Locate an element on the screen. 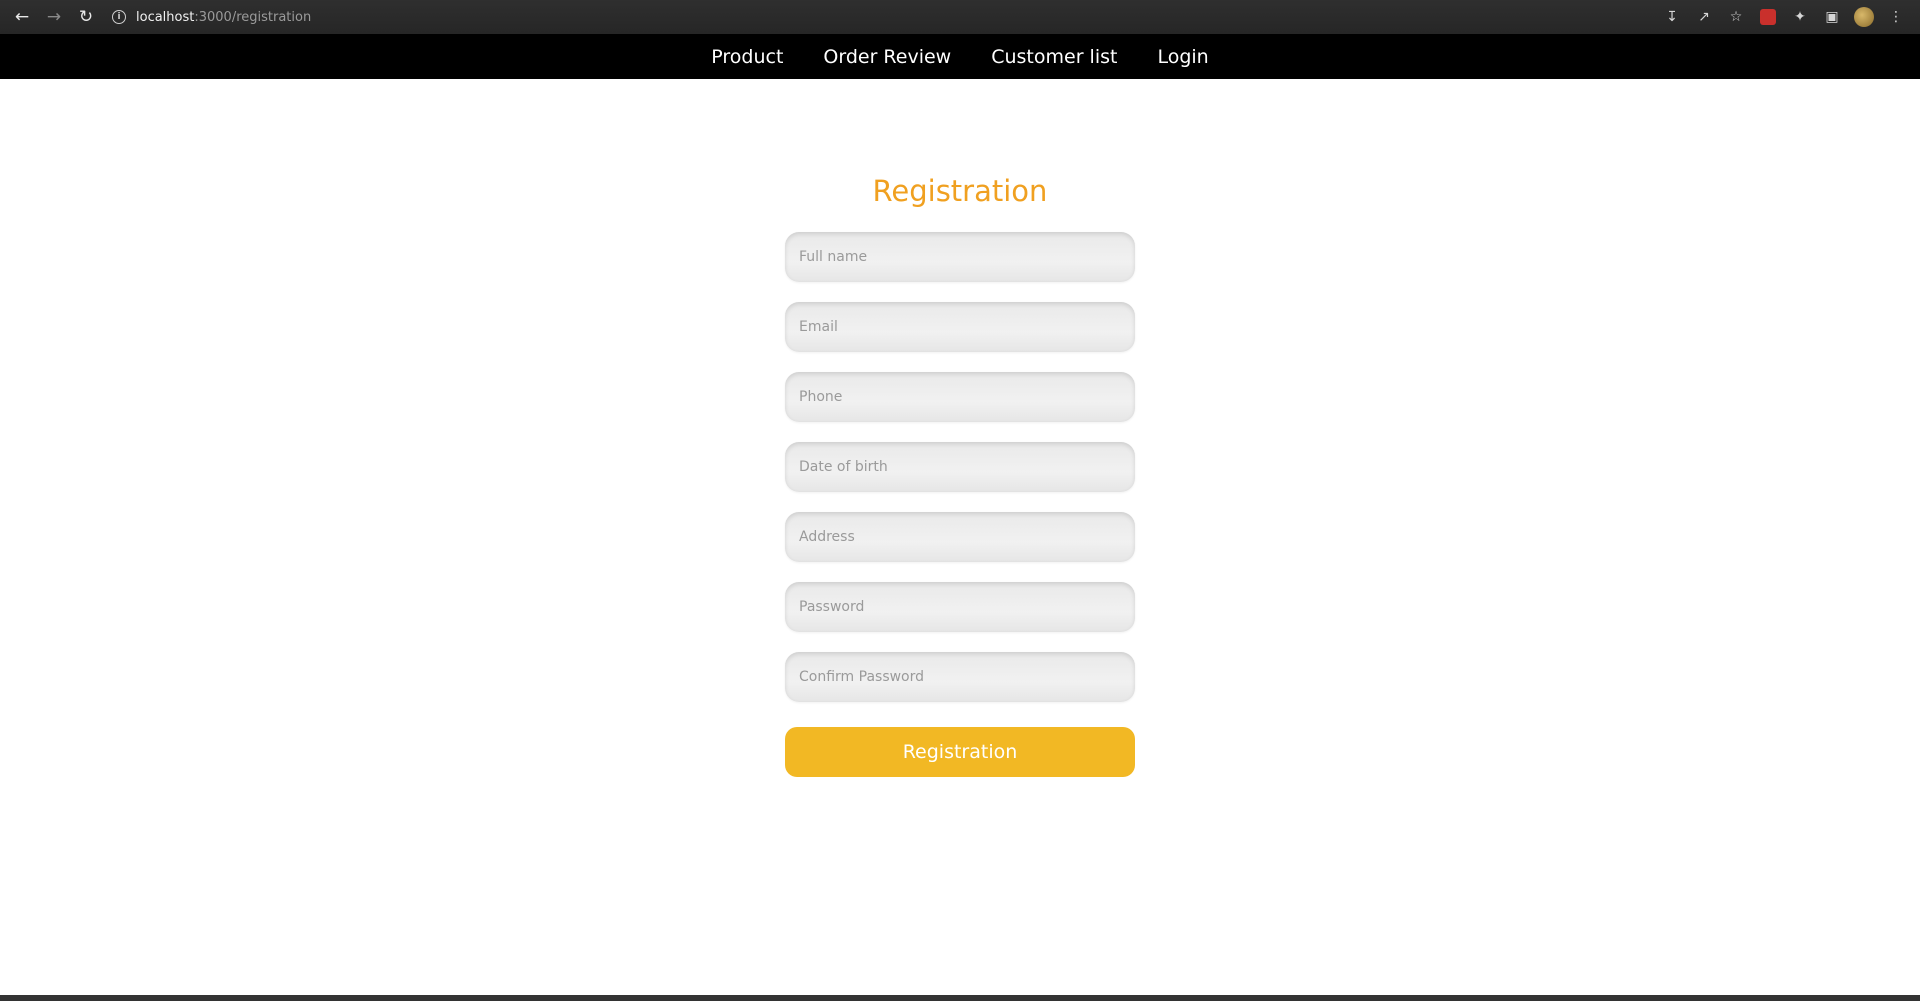 Image resolution: width=1920 pixels, height=1001 pixels. registration-submit-button: Registration is located at coordinates (960, 752).